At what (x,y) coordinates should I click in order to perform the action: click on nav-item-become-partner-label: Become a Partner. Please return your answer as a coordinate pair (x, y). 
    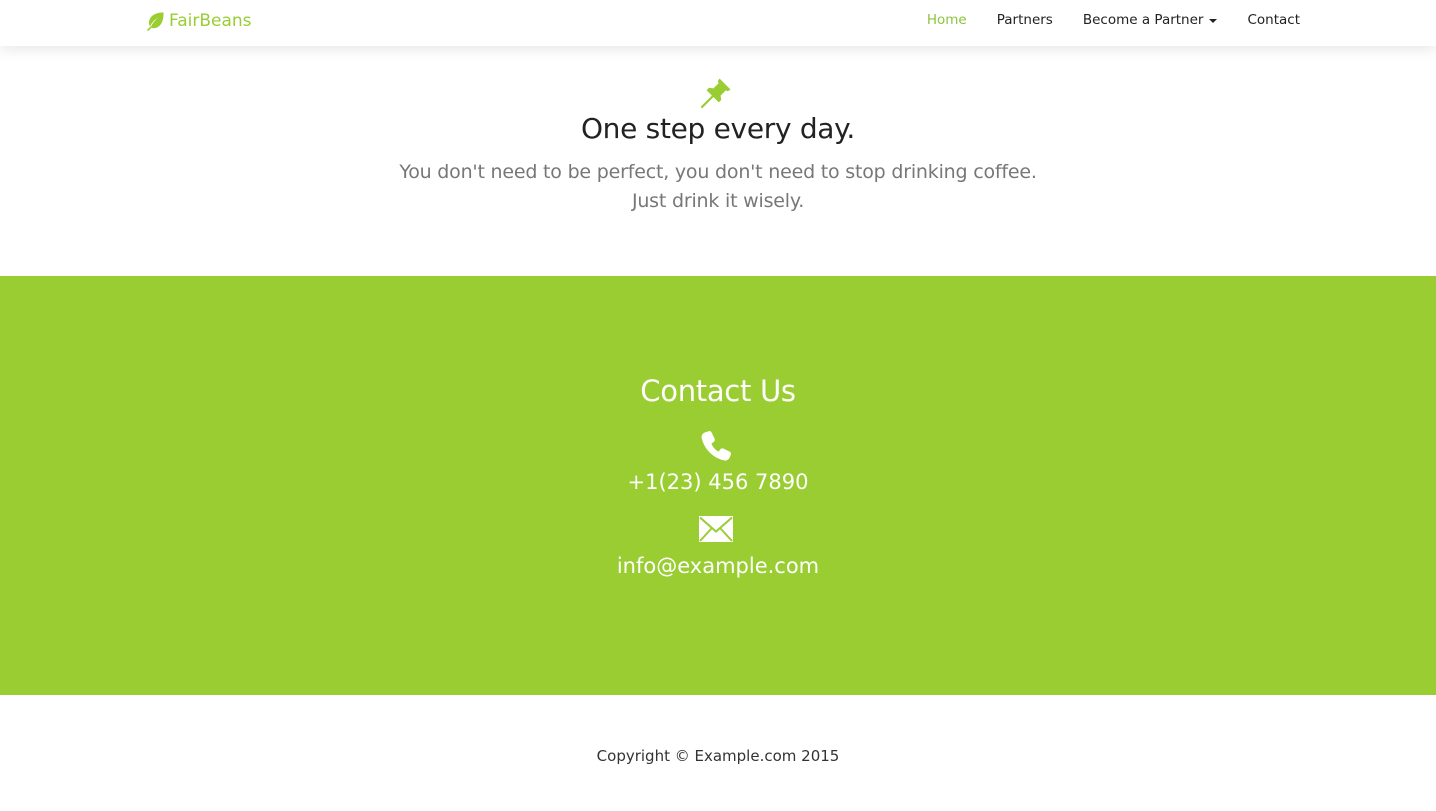
    Looking at the image, I should click on (1143, 20).